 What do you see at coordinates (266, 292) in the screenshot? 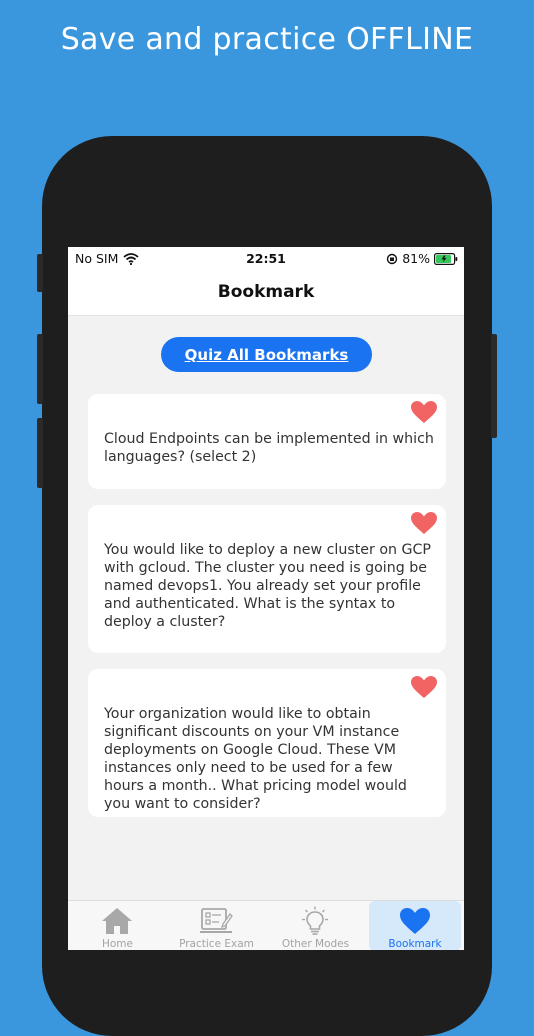
I see `page-title: Bookmark` at bounding box center [266, 292].